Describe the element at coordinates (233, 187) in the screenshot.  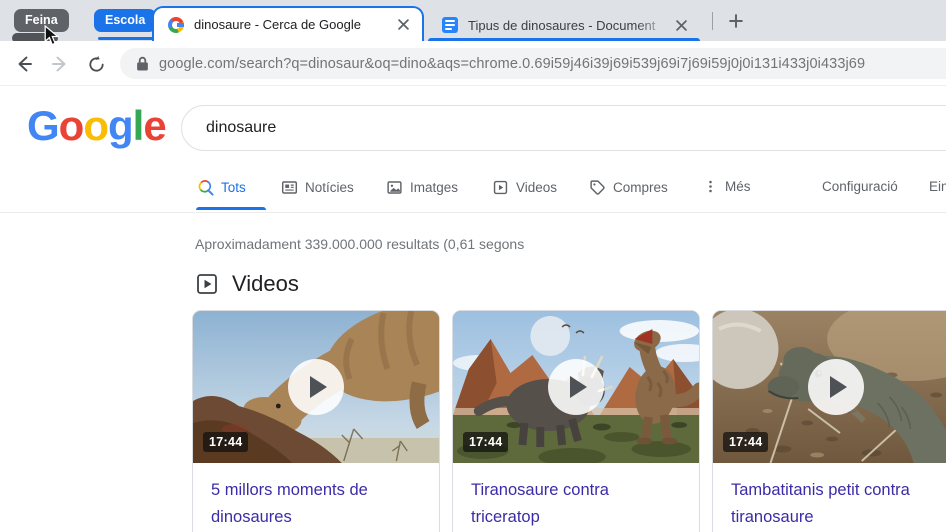
I see `tab-label: Tots` at that location.